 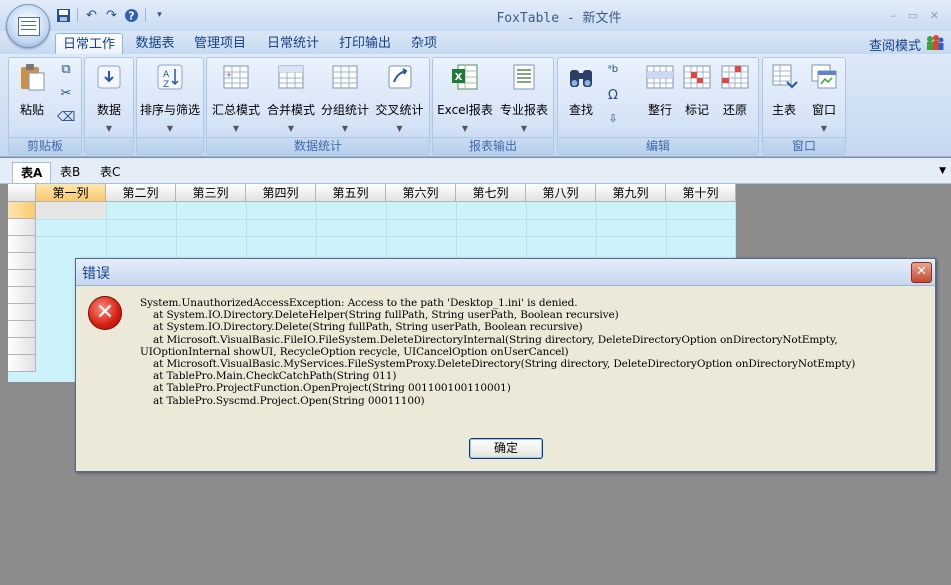 I want to click on data-icon, so click(x=109, y=77).